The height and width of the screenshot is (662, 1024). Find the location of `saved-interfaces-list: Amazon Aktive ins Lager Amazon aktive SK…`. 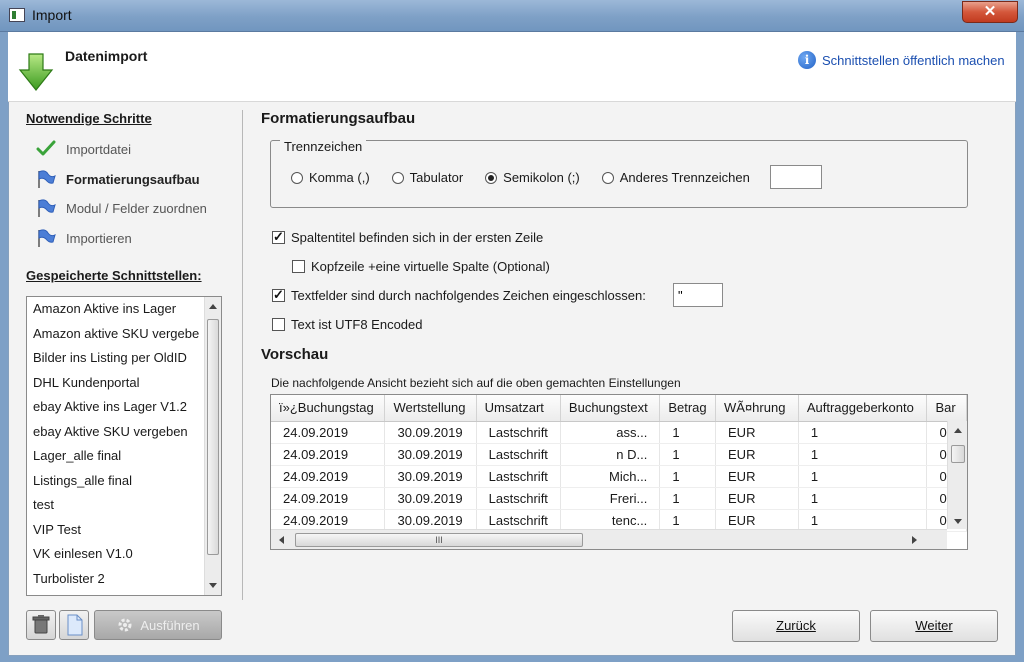

saved-interfaces-list: Amazon Aktive ins Lager Amazon aktive SK… is located at coordinates (124, 446).